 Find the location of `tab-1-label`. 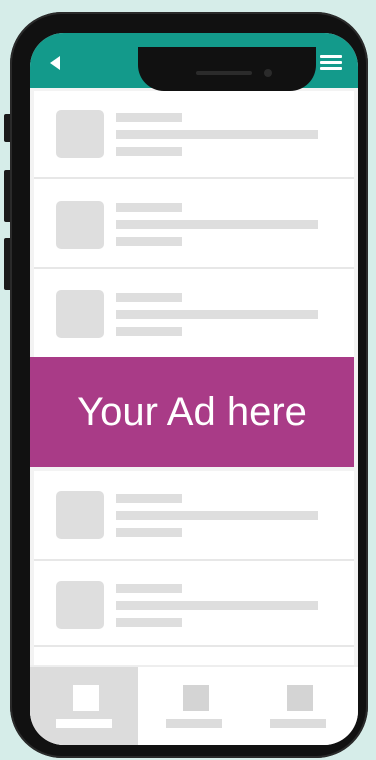

tab-1-label is located at coordinates (84, 723).